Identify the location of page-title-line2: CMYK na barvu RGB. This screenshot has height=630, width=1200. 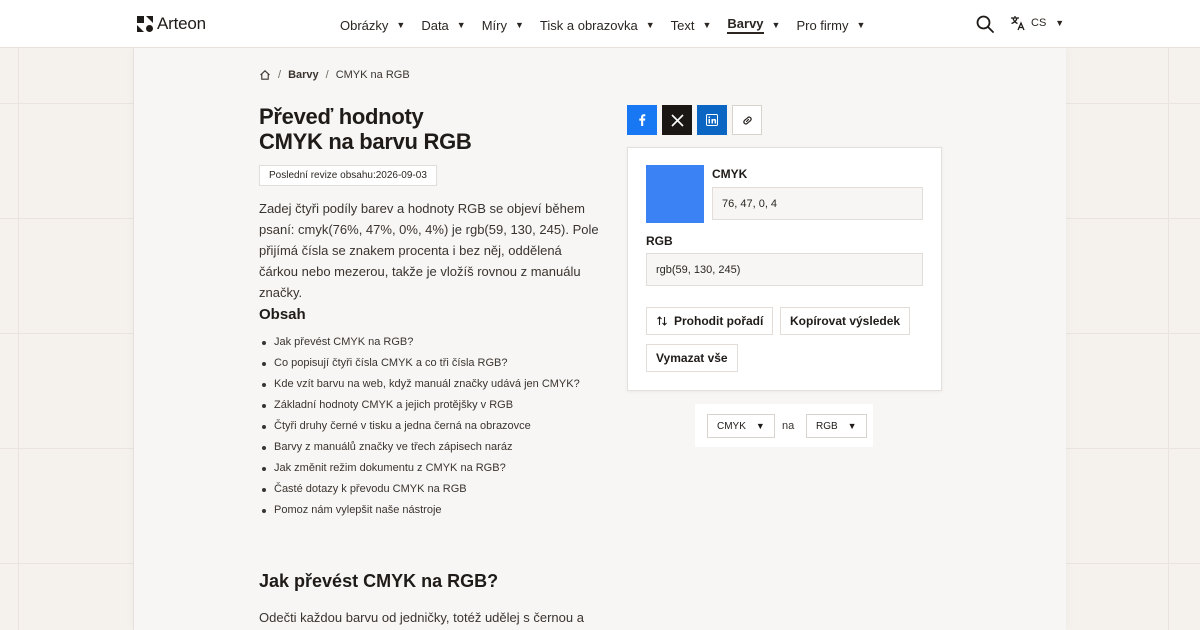
(365, 141).